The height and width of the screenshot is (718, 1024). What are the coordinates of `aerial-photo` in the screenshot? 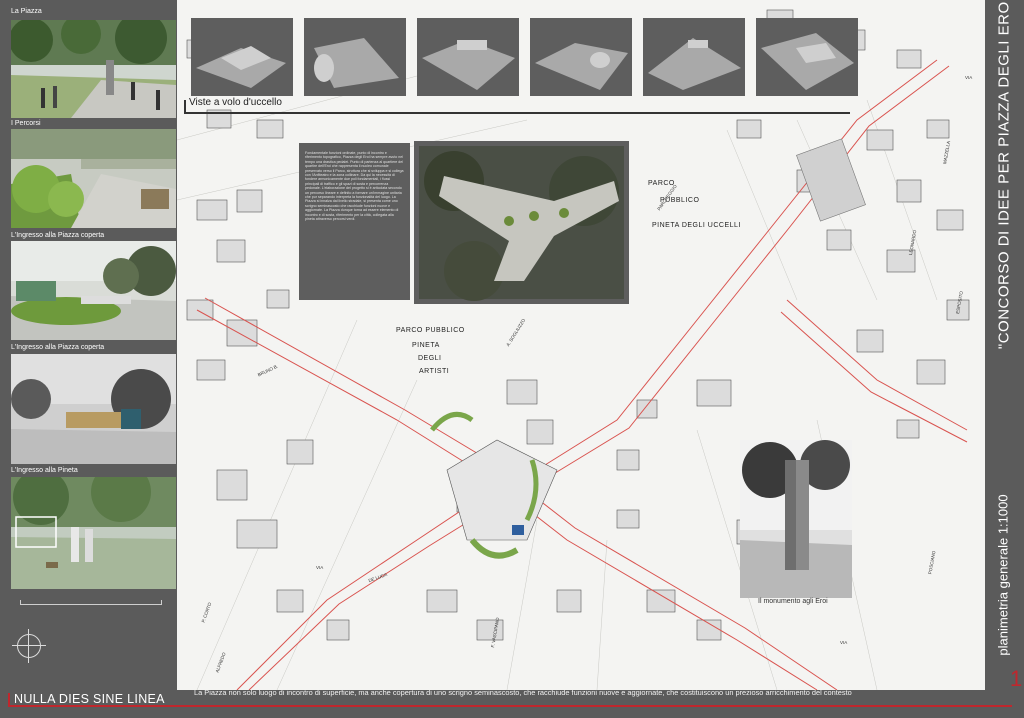 It's located at (521, 222).